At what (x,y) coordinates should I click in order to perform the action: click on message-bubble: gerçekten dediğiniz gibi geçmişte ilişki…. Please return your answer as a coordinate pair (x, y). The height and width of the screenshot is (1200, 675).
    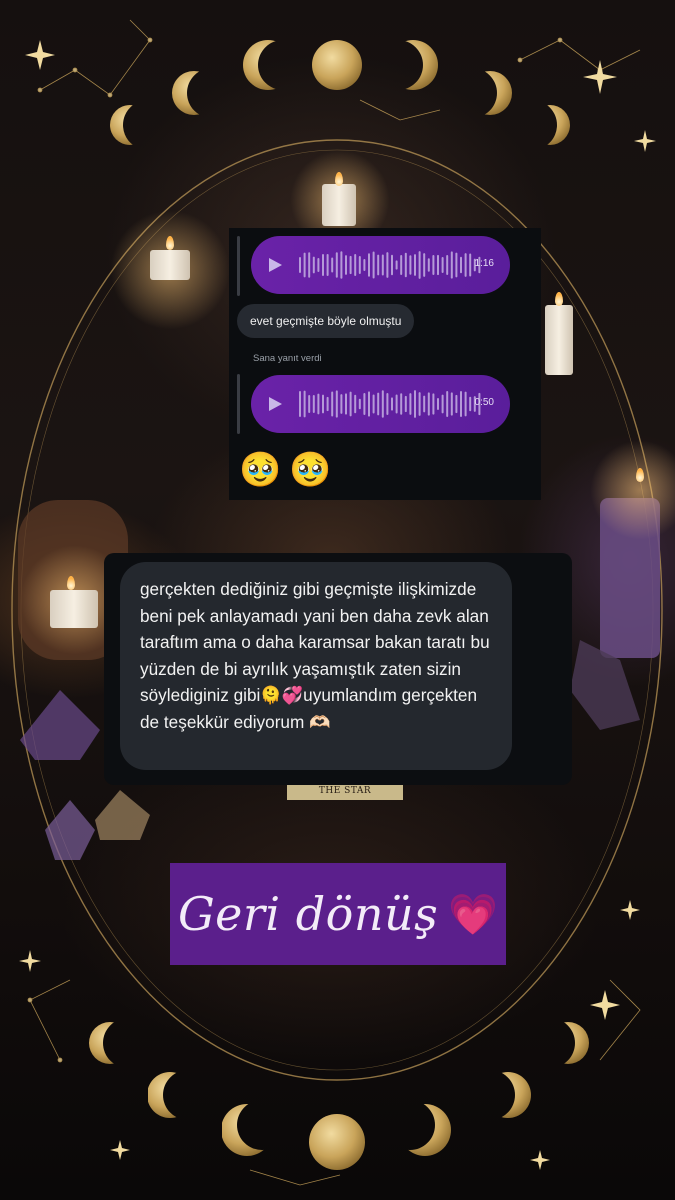
    Looking at the image, I should click on (316, 666).